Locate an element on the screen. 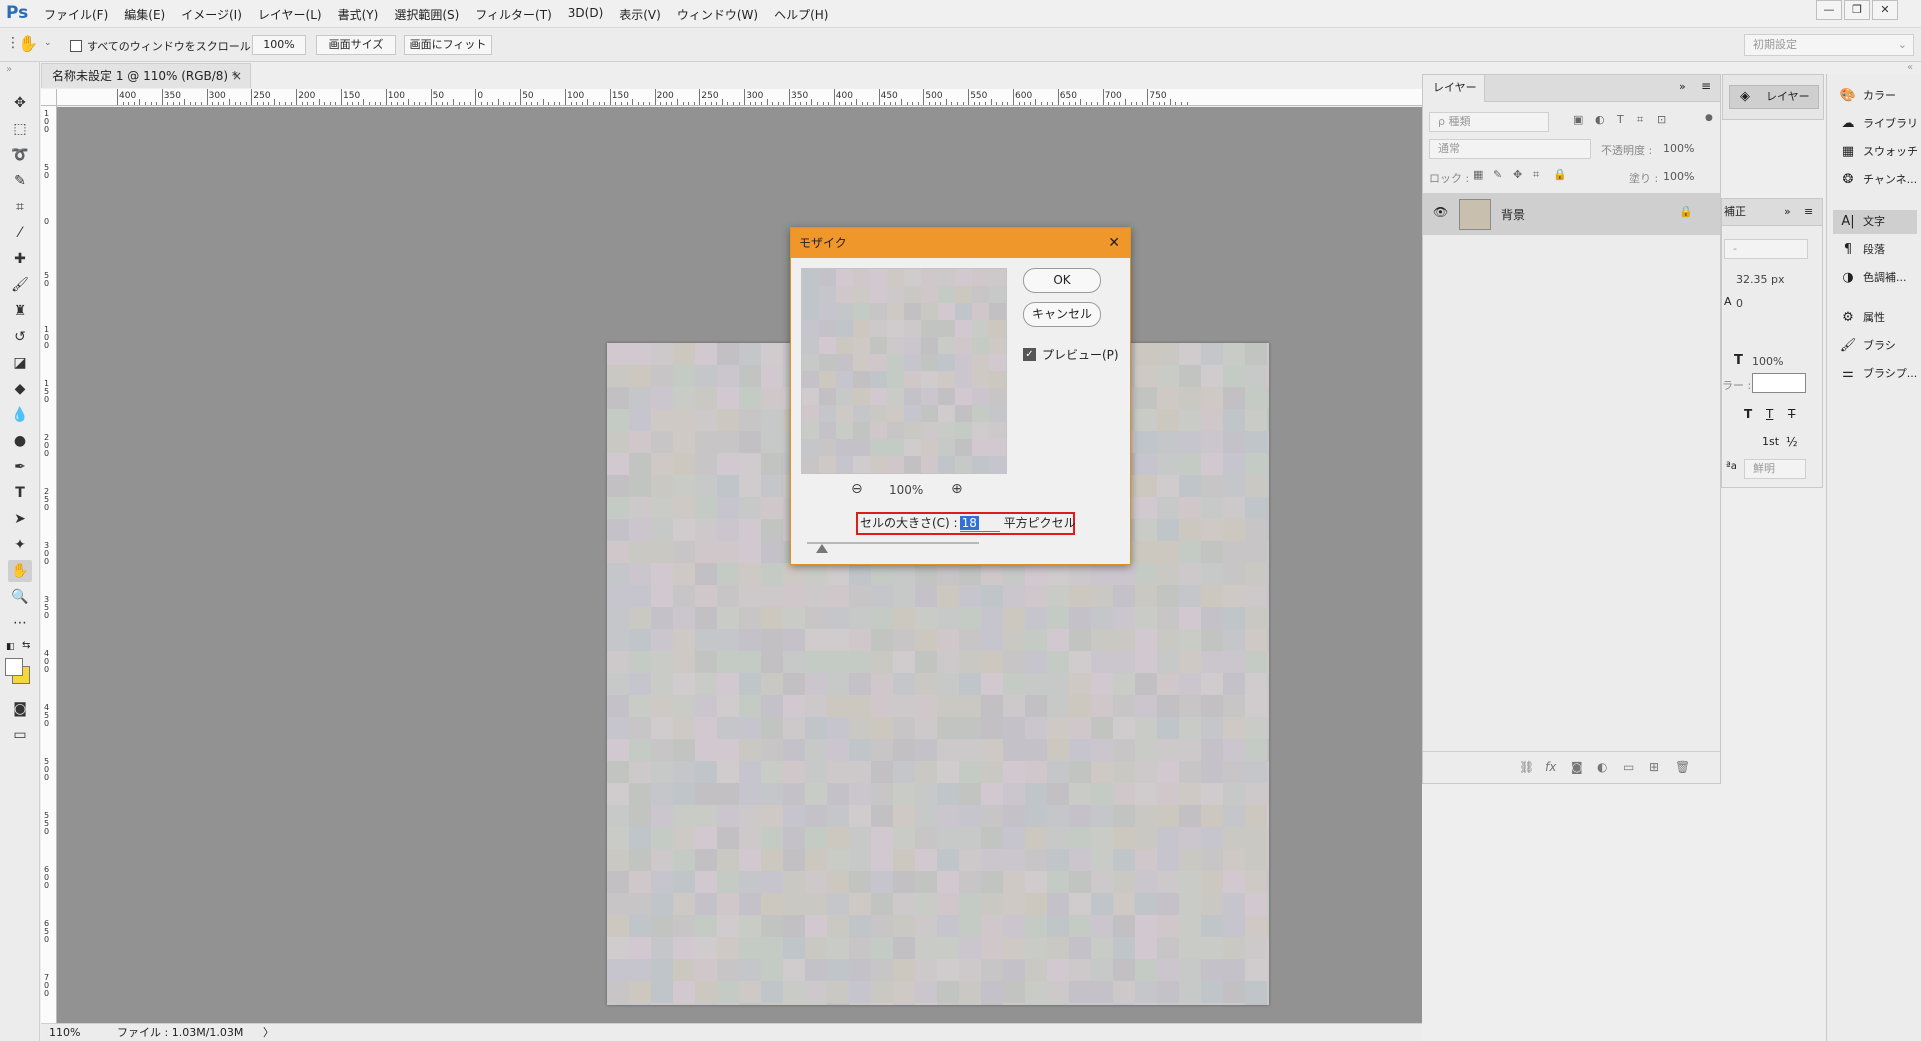  new-layer-icon: ⊞ is located at coordinates (1654, 767).